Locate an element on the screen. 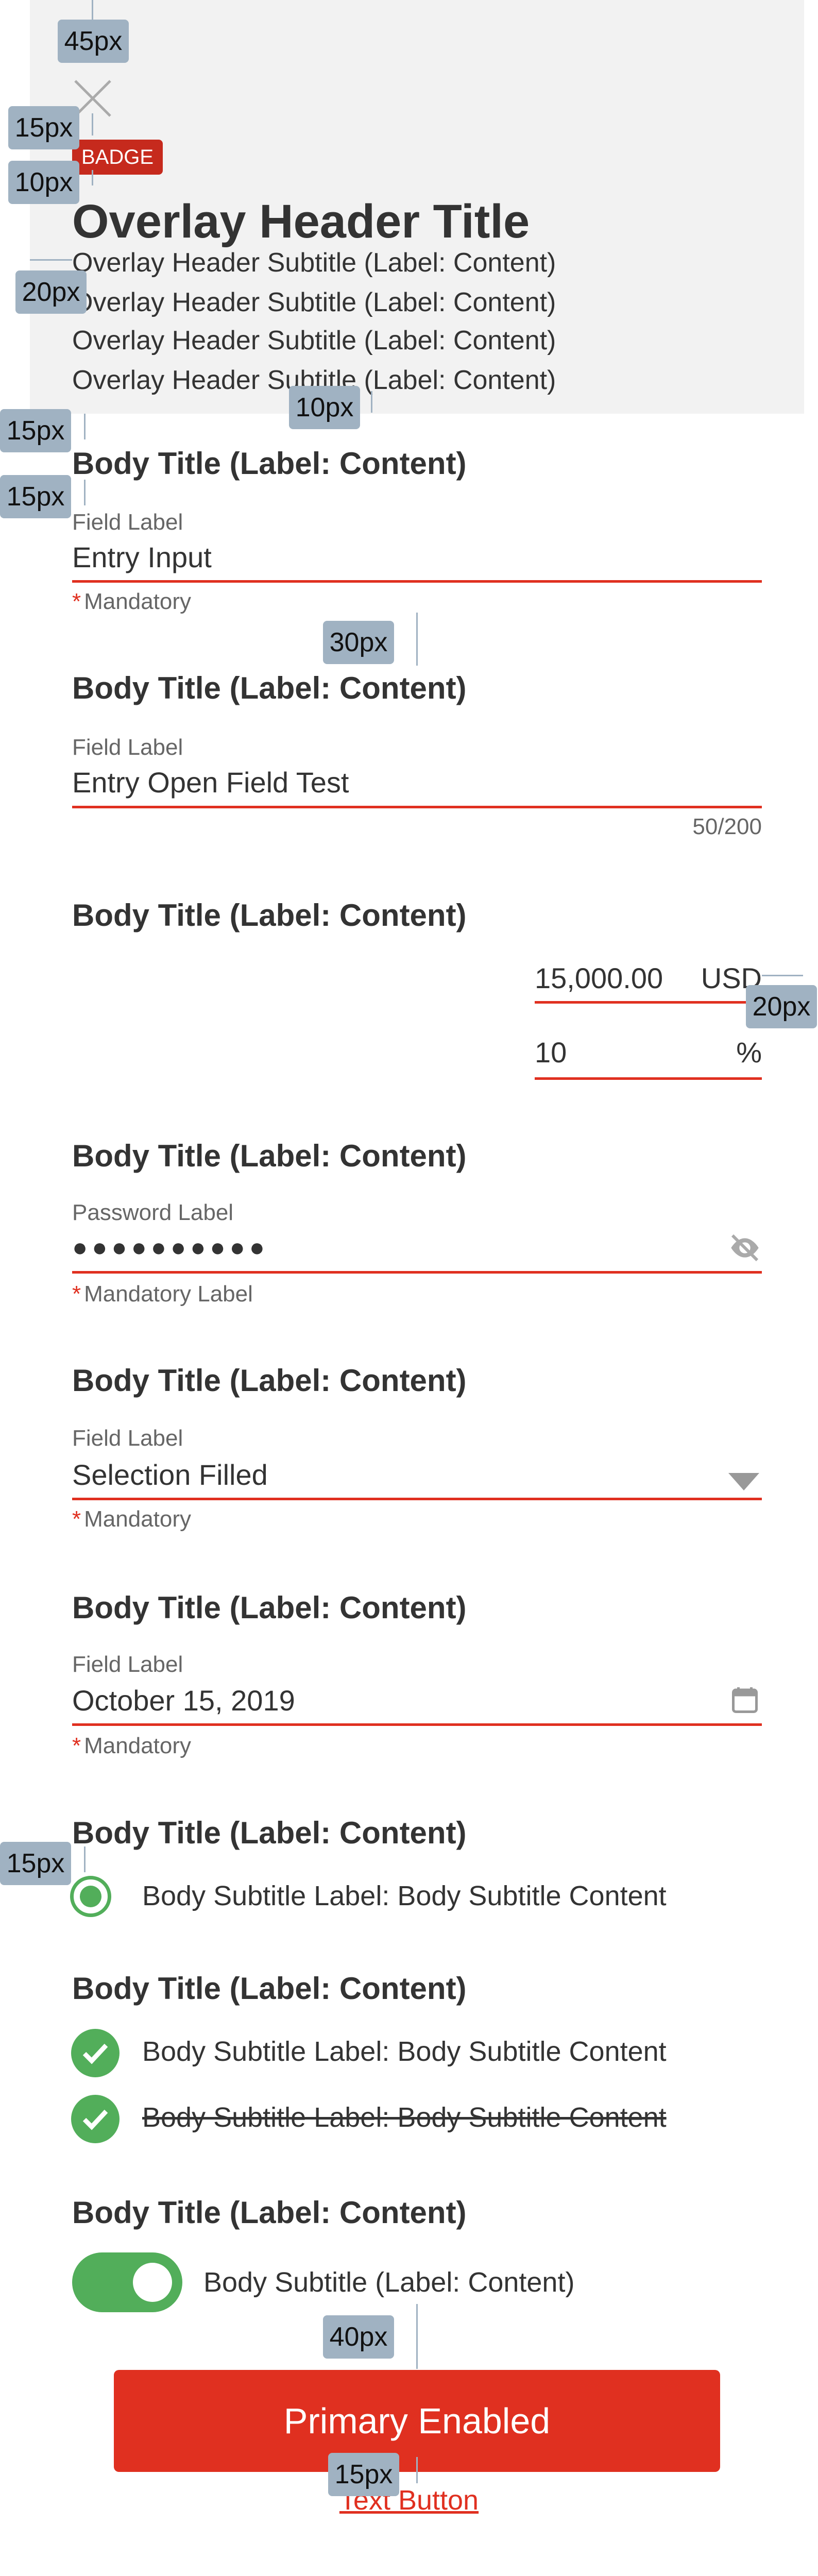  selection-dropdown: Selection Filled is located at coordinates (170, 1475).